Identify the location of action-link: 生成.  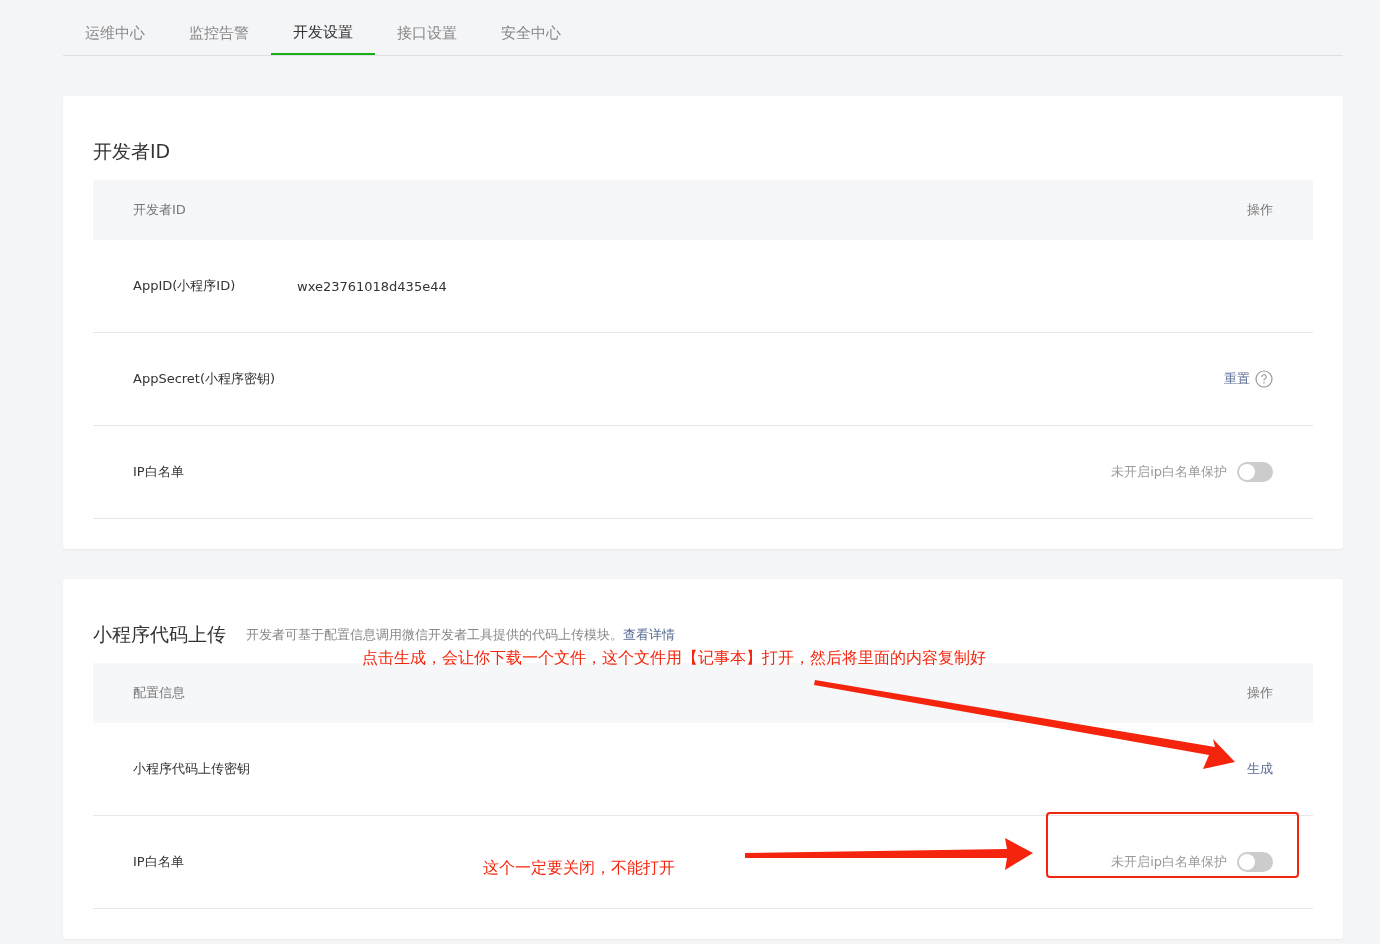
(1260, 769).